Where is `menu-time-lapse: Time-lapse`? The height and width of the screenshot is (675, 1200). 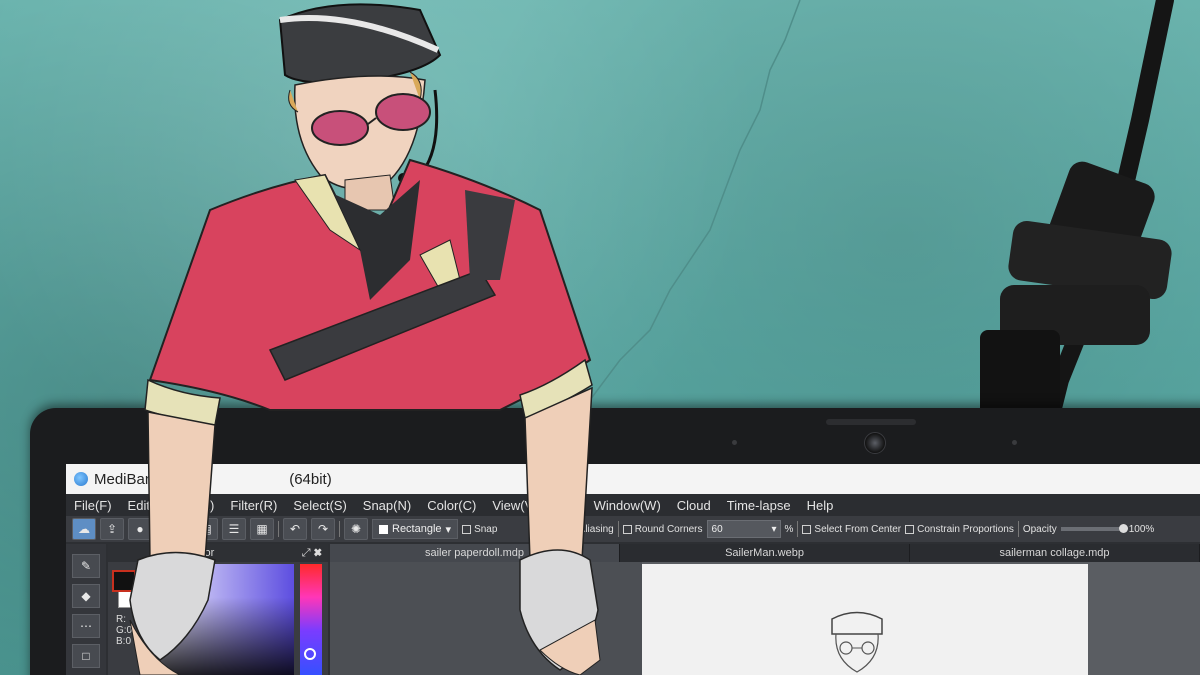 menu-time-lapse: Time-lapse is located at coordinates (759, 505).